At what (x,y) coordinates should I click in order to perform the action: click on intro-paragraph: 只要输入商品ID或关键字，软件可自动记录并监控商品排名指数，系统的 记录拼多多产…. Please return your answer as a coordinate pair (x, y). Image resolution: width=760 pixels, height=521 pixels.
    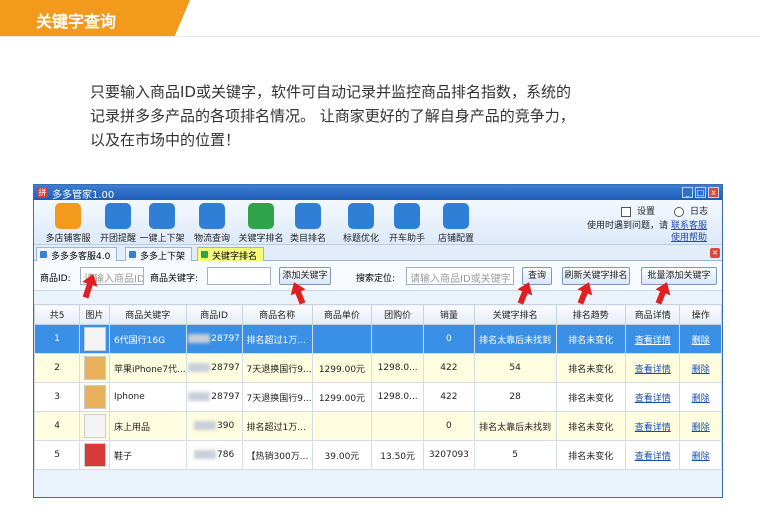
    Looking at the image, I should click on (380, 116).